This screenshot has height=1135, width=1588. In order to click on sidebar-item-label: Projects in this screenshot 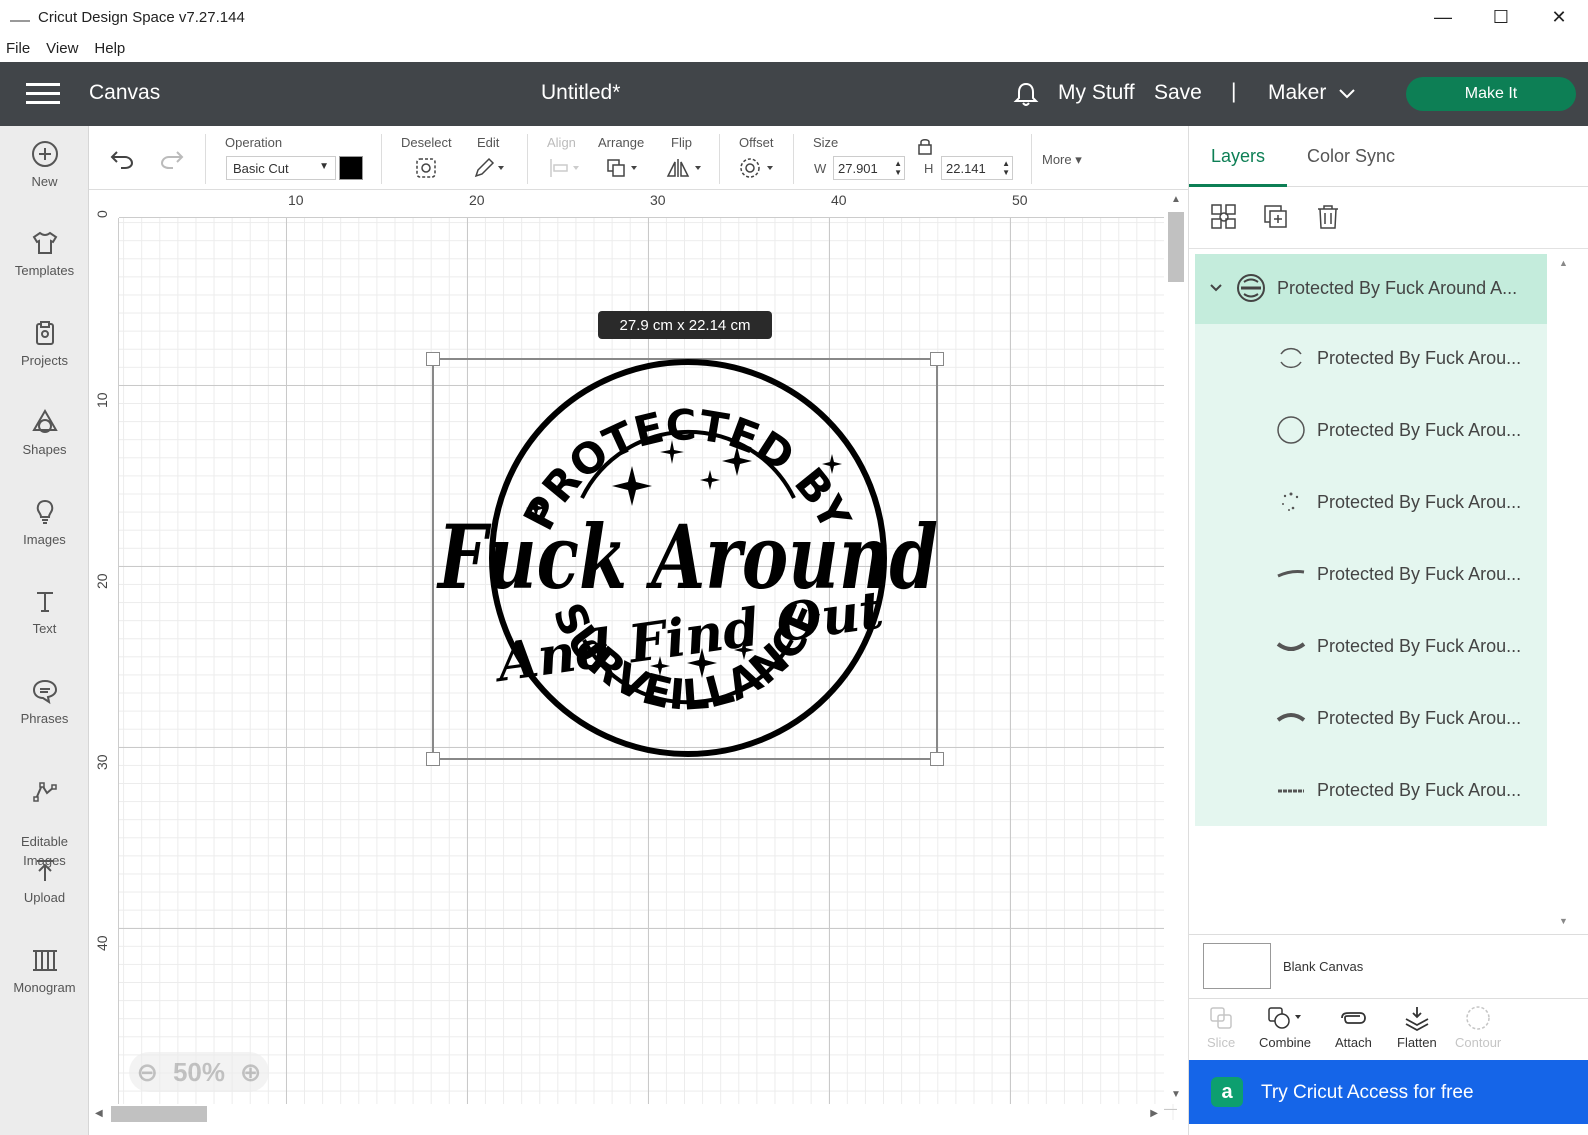, I will do `click(44, 360)`.